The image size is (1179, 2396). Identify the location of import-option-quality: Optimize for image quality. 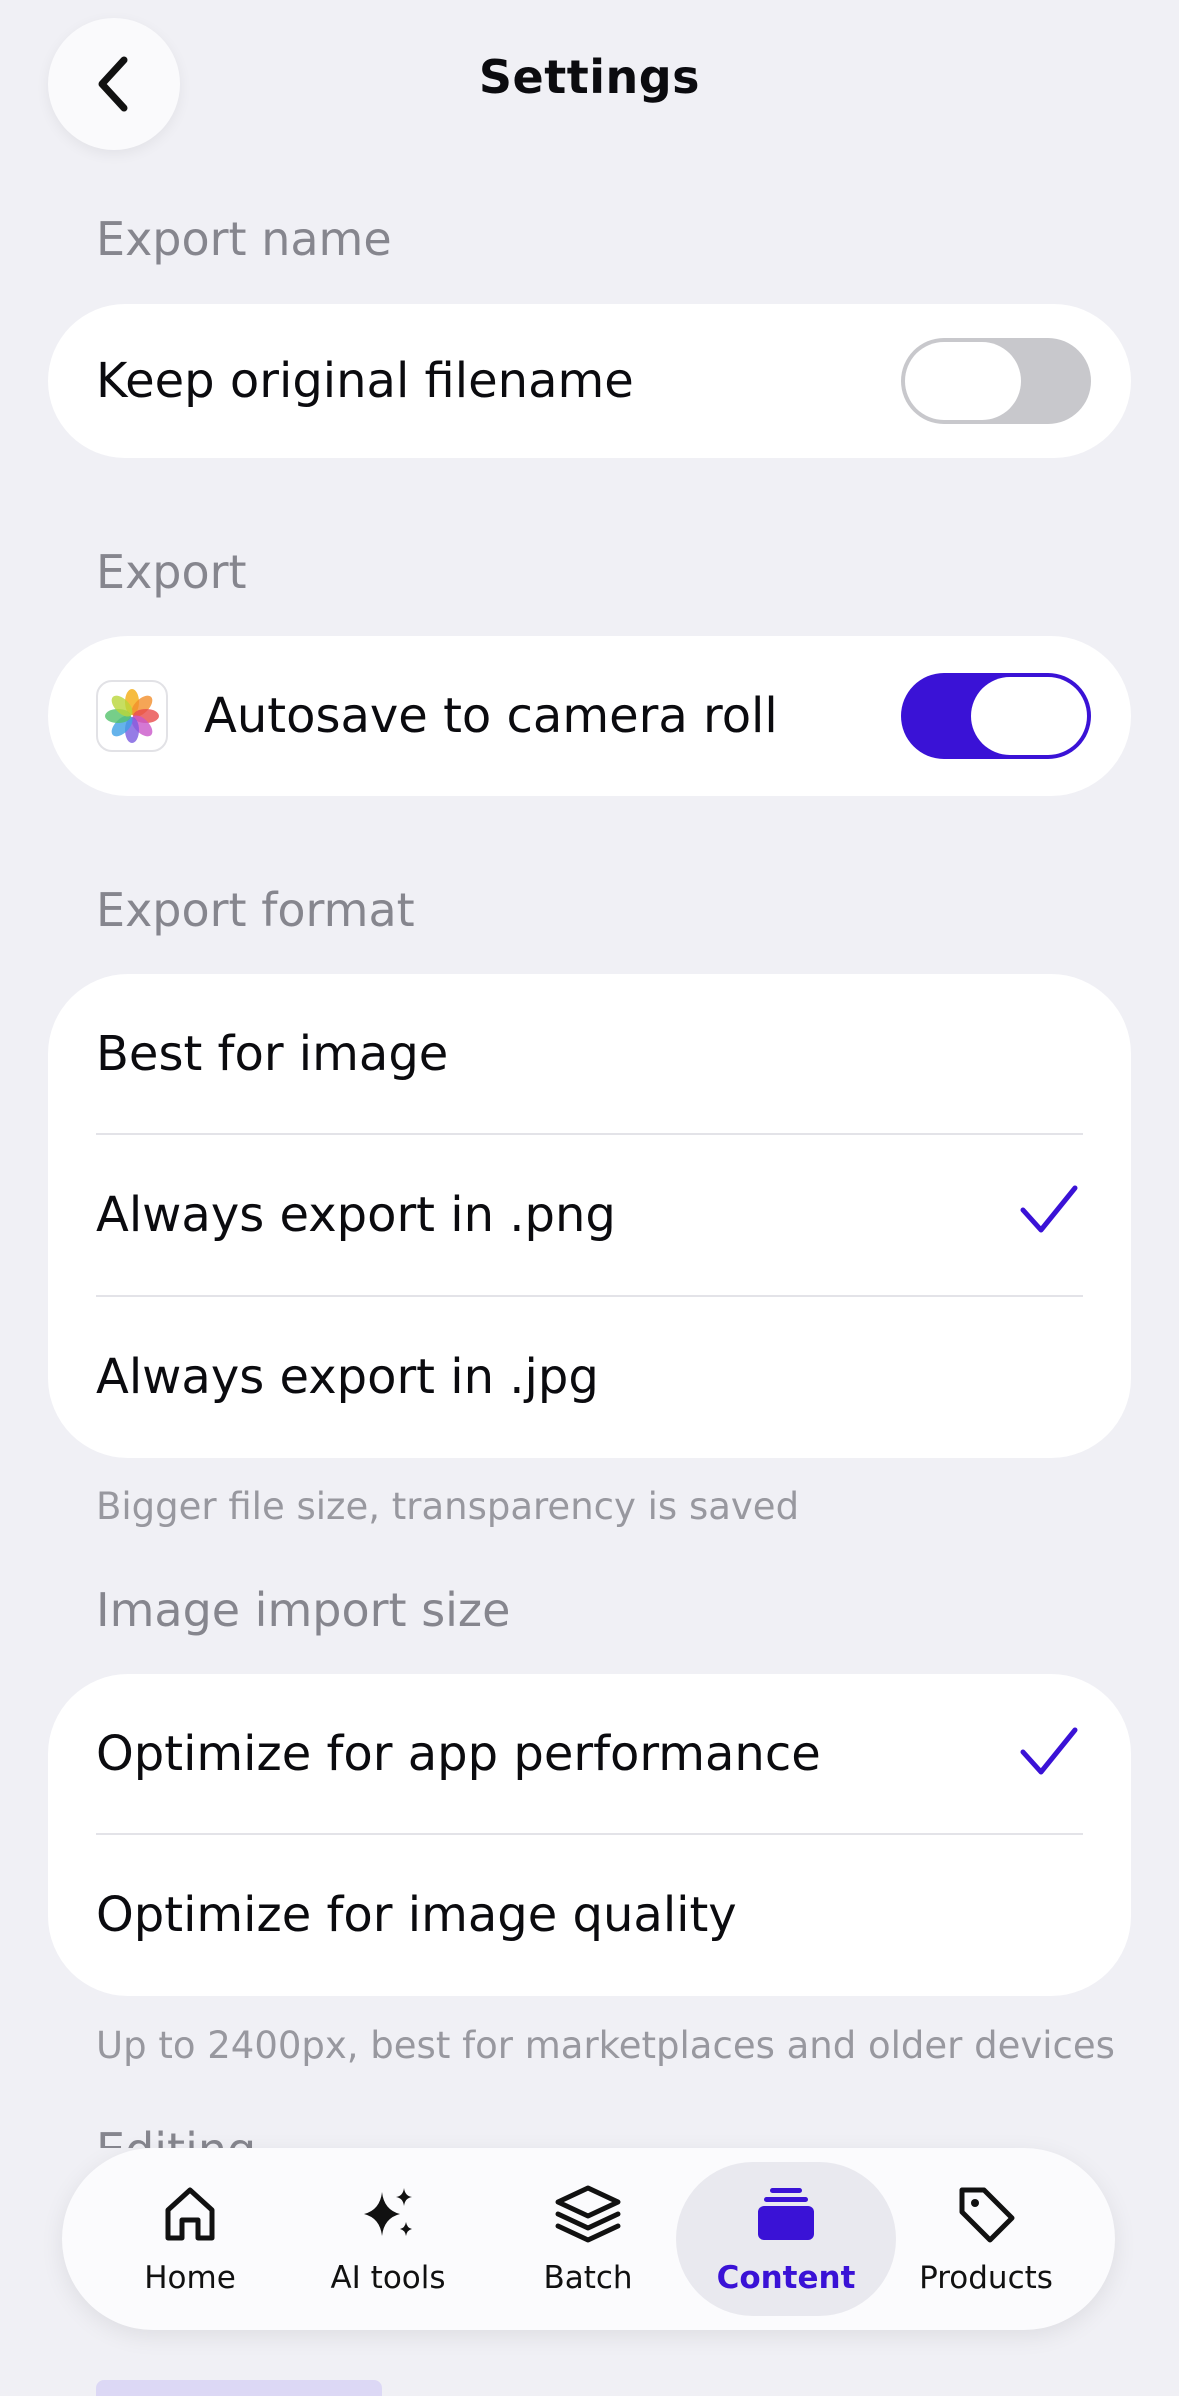
(589, 1915).